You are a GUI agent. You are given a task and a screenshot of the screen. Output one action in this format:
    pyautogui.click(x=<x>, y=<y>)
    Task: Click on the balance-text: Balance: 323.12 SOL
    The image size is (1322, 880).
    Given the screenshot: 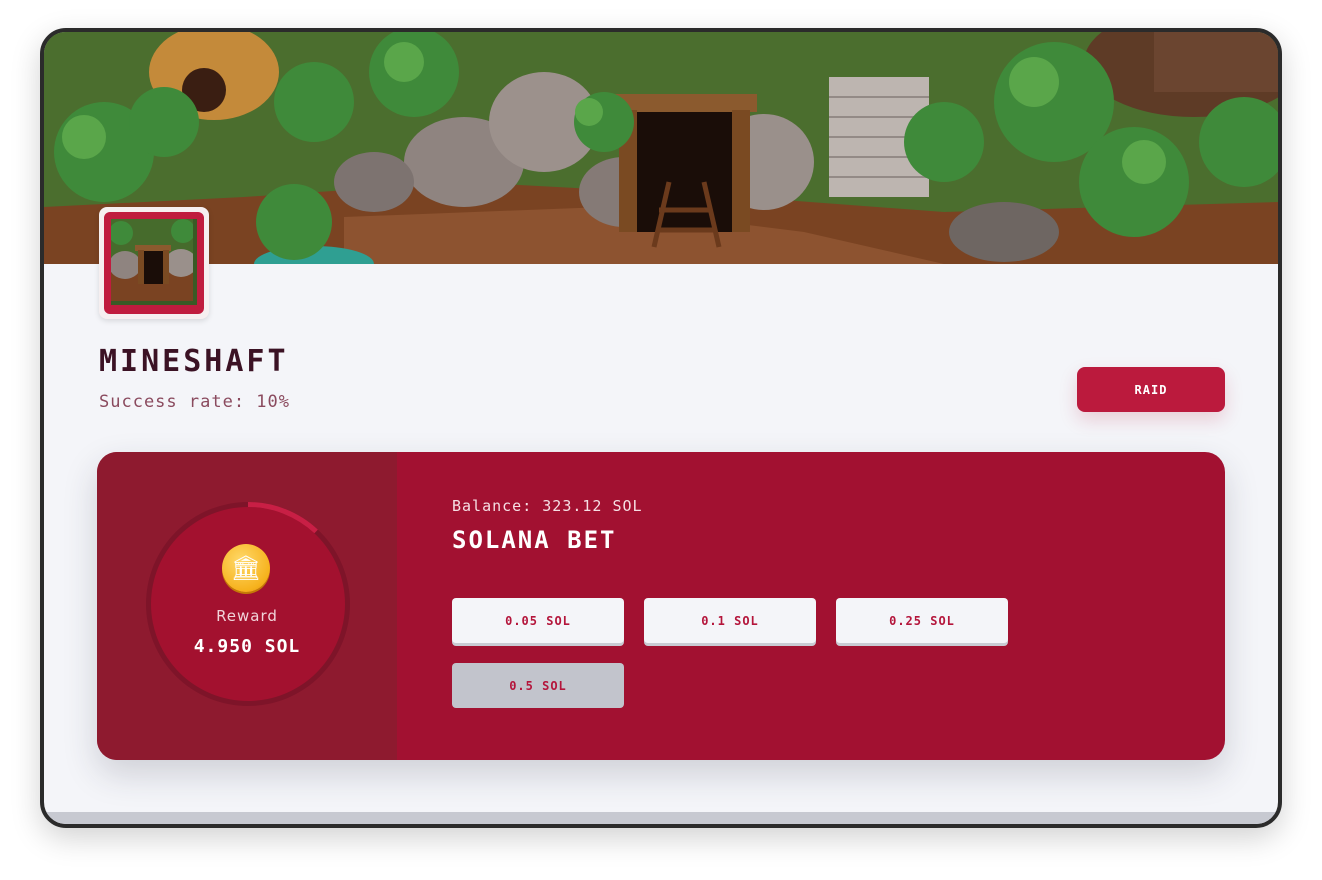 What is the action you would take?
    pyautogui.click(x=547, y=506)
    